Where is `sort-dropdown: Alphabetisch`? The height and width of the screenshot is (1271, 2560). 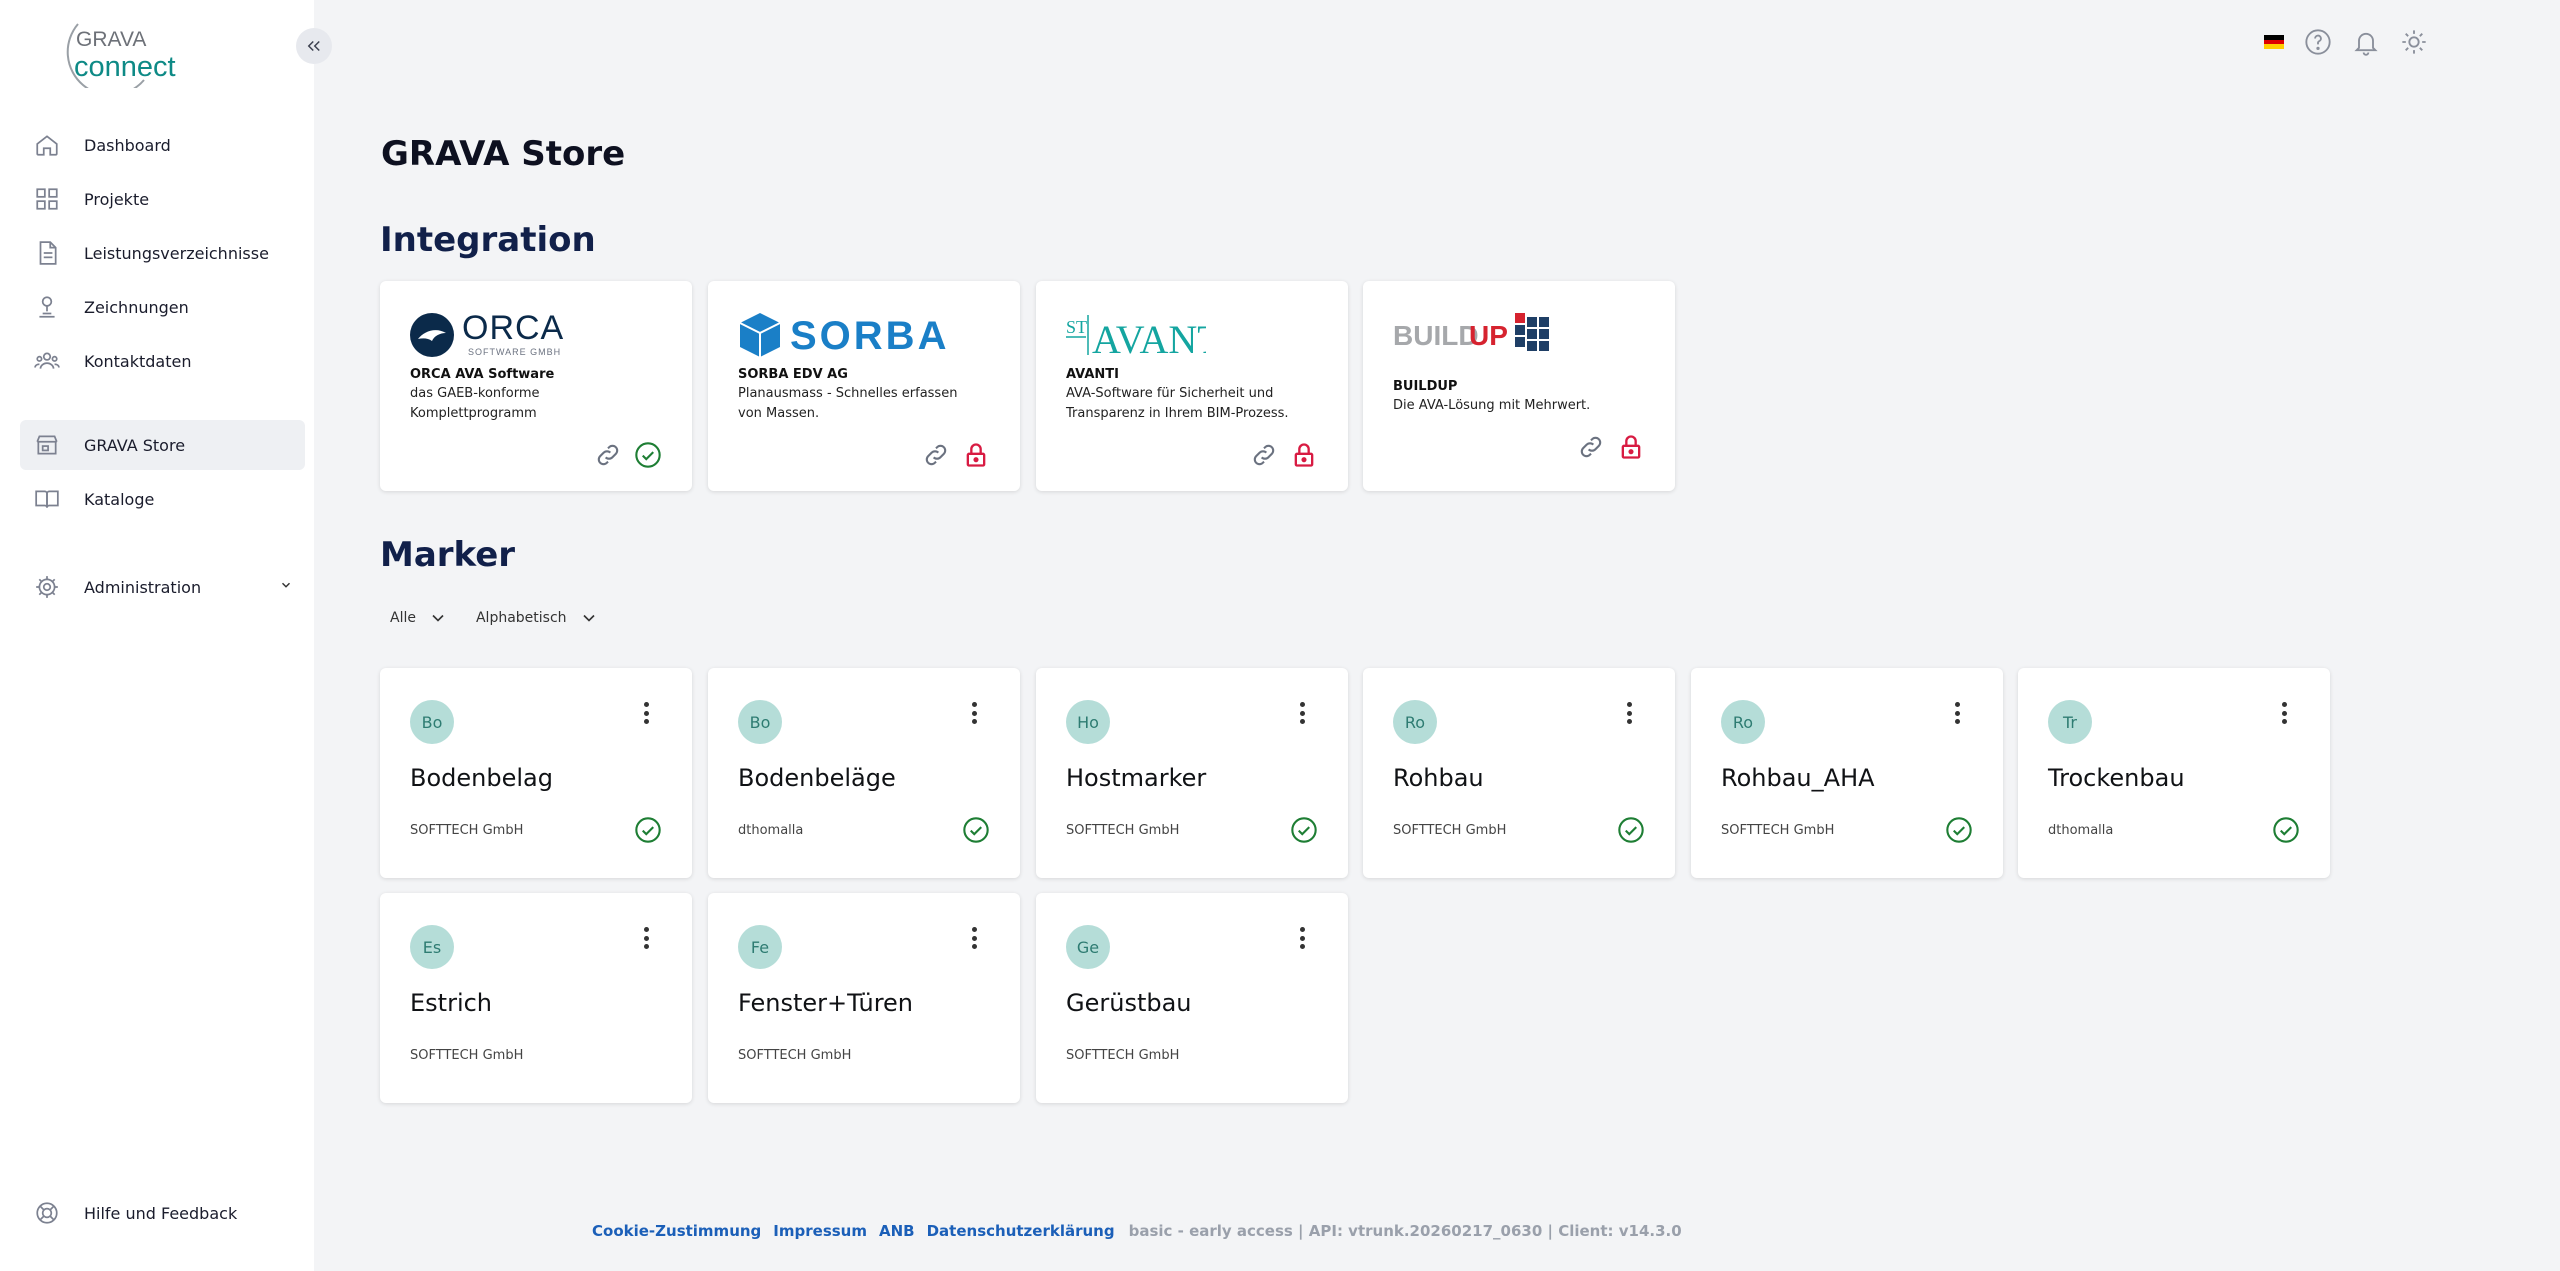 sort-dropdown: Alphabetisch is located at coordinates (537, 618).